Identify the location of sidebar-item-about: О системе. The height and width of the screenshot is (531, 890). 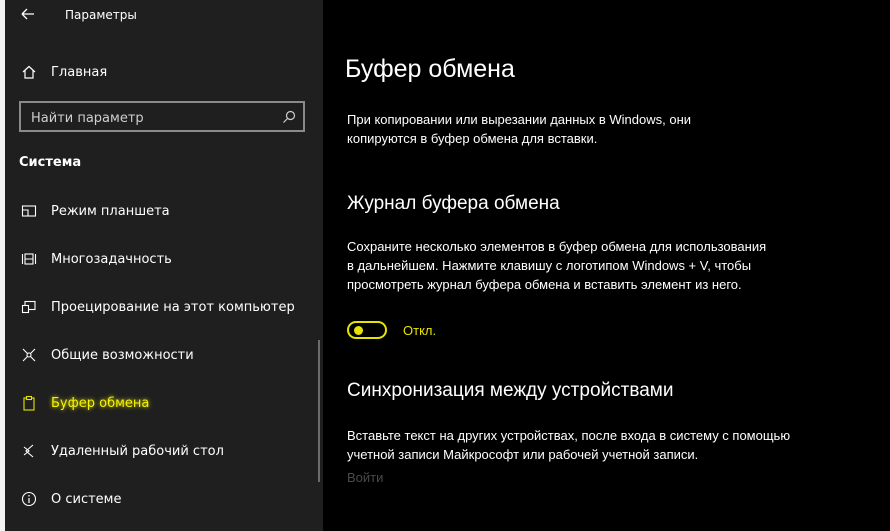
(164, 499).